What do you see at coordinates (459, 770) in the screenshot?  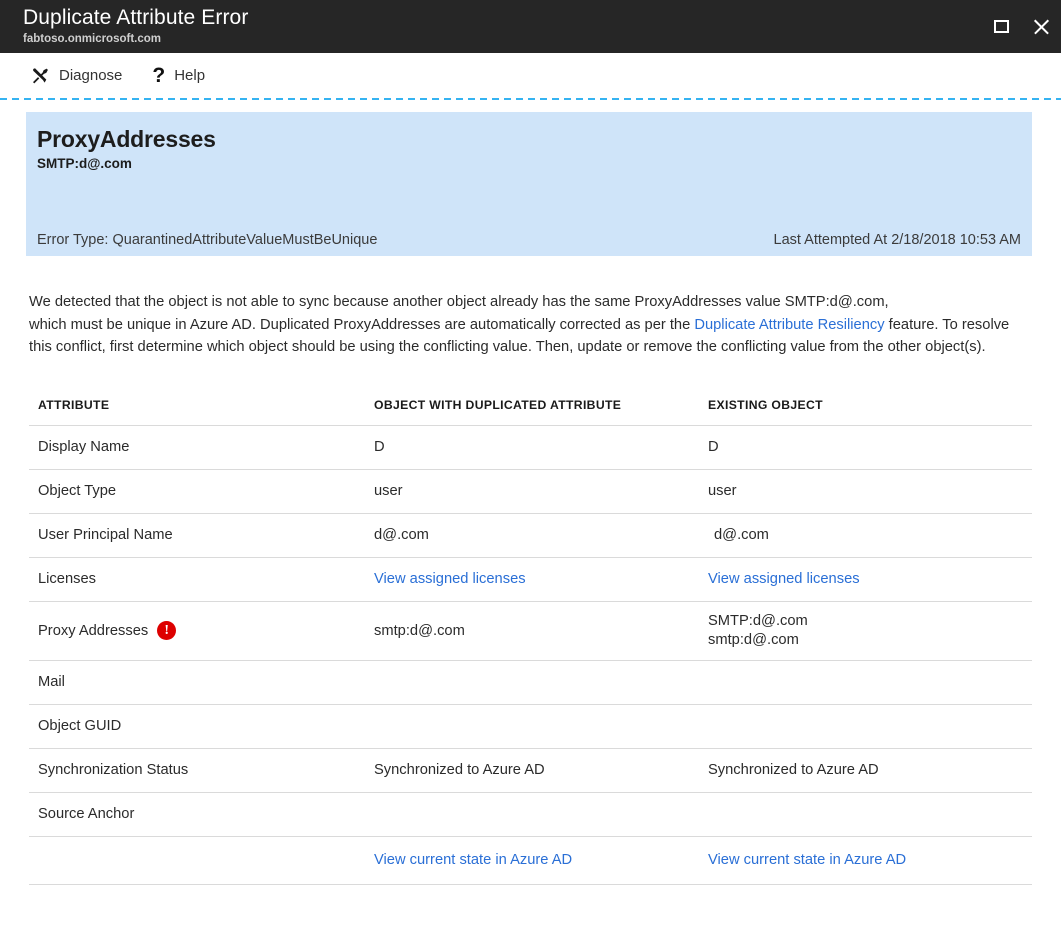 I see `row-duplicated-sync-status: Synchronized to Azure AD` at bounding box center [459, 770].